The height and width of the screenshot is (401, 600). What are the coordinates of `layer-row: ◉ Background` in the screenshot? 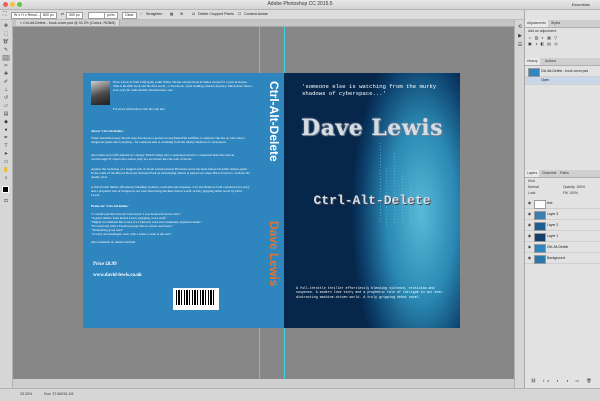 It's located at (562, 258).